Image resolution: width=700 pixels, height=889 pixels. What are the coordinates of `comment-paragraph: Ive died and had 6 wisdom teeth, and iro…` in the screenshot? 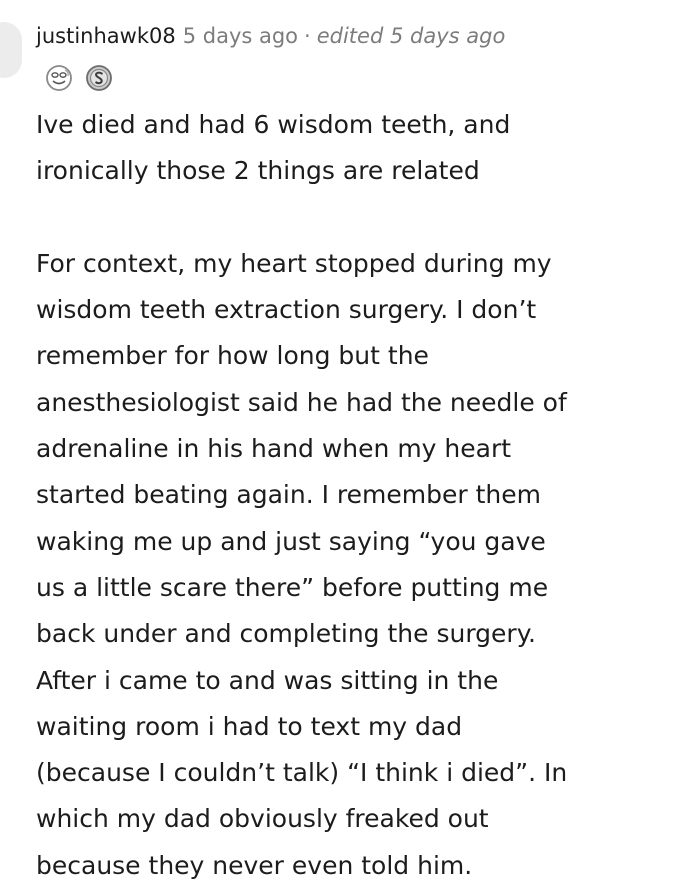 It's located at (273, 148).